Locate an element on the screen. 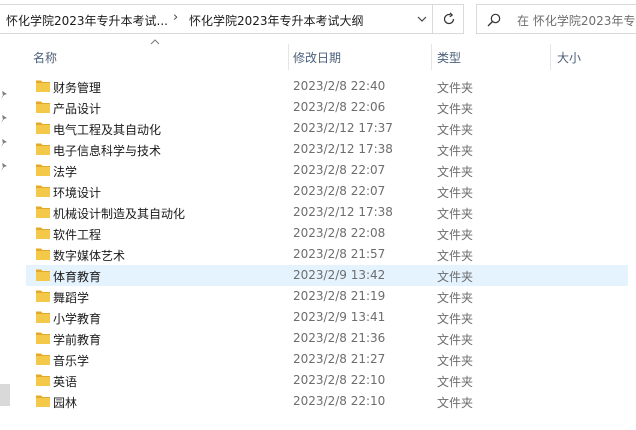 This screenshot has width=636, height=430. file-row: 机械设计制造及其自动化 2023/2/12 17:38 文件夹 is located at coordinates (327, 212).